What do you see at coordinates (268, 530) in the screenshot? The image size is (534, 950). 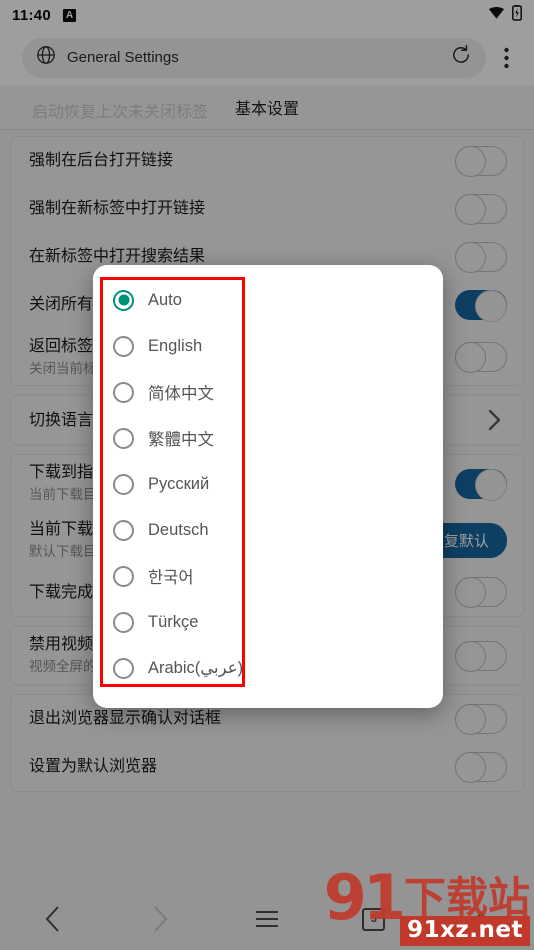 I see `language-option-6: Deutsch` at bounding box center [268, 530].